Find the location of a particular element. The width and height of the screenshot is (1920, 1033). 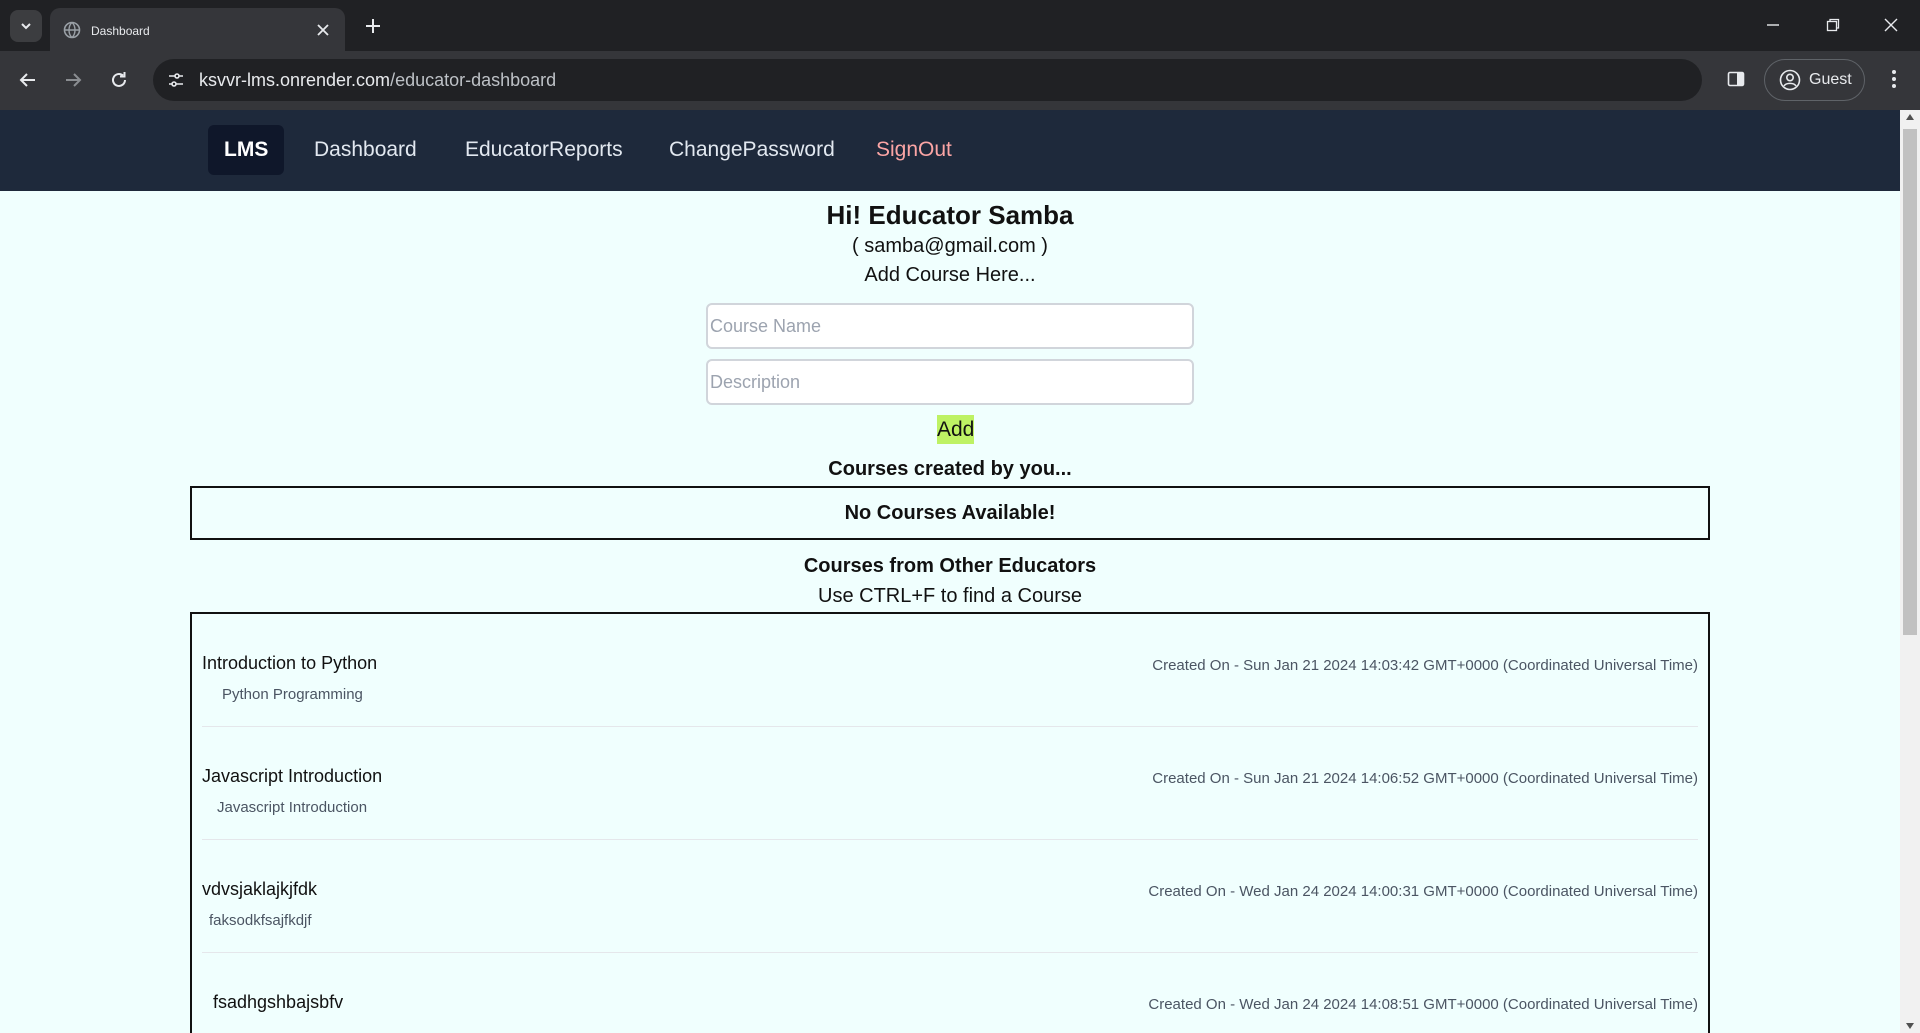

nav-brand-link: LMS is located at coordinates (246, 150).